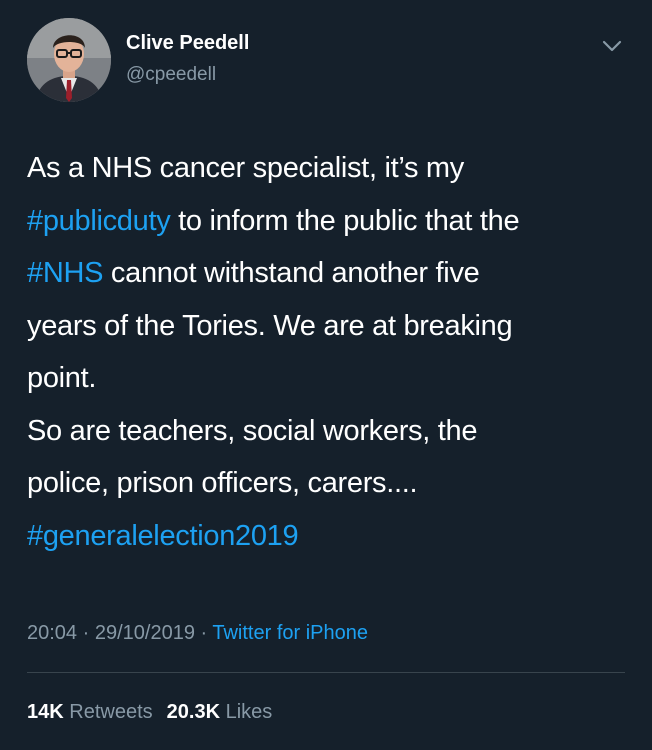 This screenshot has height=750, width=652. I want to click on likes-stat: 20.3K Likes, so click(220, 712).